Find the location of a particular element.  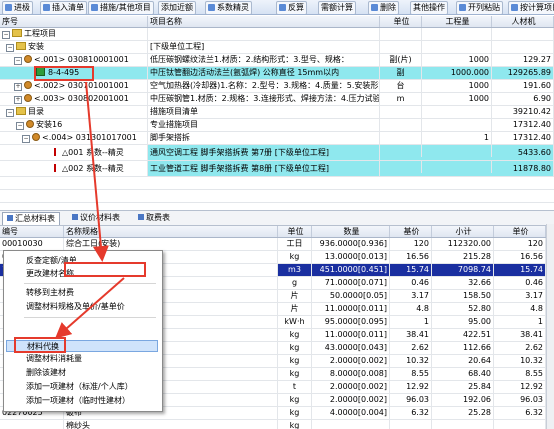

arrow-quota-to-material is located at coordinates (97, 171).